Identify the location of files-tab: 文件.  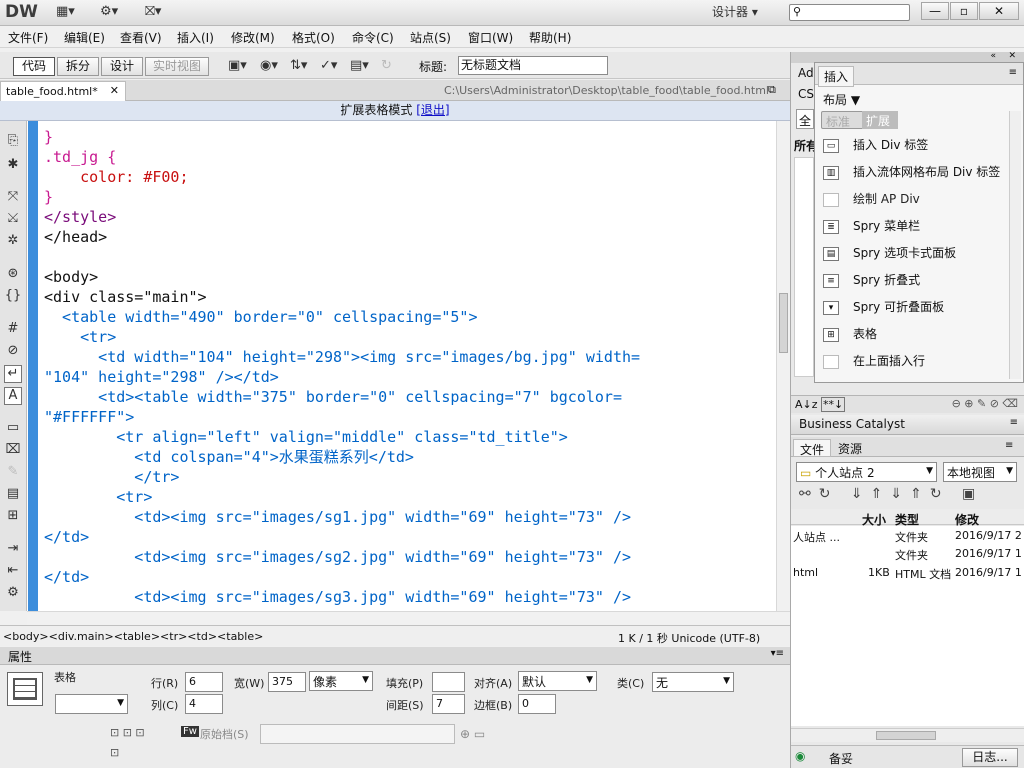
(812, 448).